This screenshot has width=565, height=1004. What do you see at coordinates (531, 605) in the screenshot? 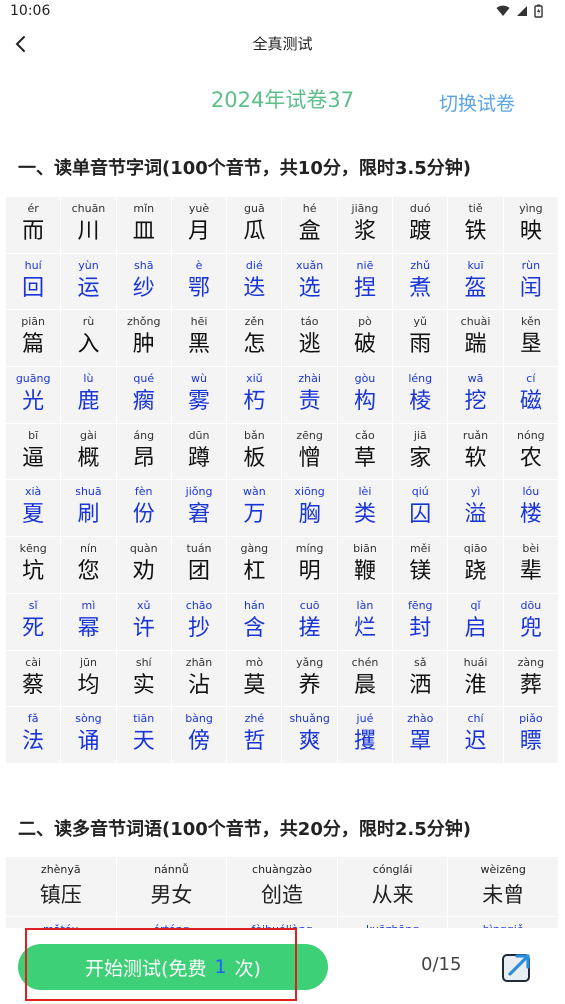
I see `pinyin-label: dōu` at bounding box center [531, 605].